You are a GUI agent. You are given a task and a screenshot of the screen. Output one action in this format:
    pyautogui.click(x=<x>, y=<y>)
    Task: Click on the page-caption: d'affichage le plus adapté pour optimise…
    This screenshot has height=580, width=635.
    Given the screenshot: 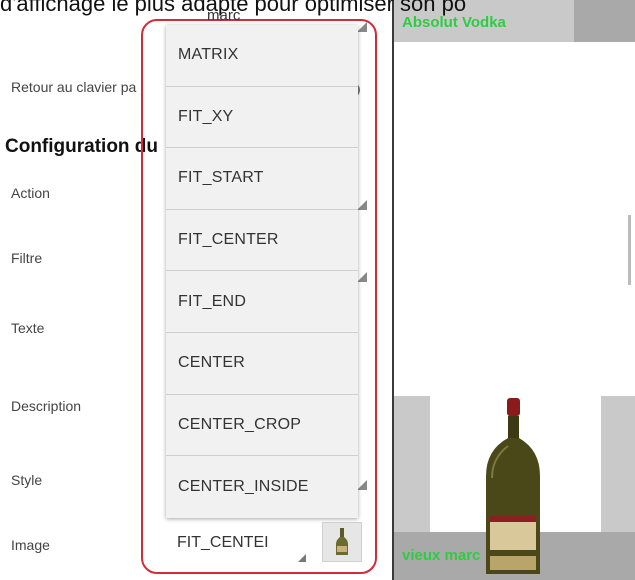 What is the action you would take?
    pyautogui.click(x=233, y=8)
    